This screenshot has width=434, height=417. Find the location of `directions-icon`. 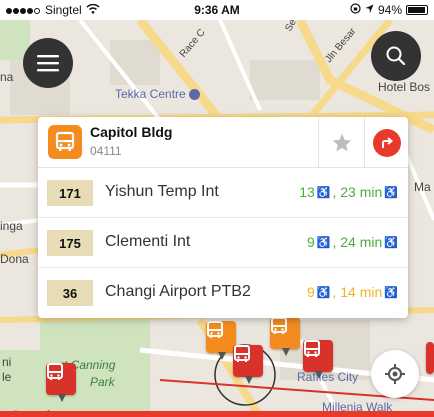

directions-icon is located at coordinates (386, 142).